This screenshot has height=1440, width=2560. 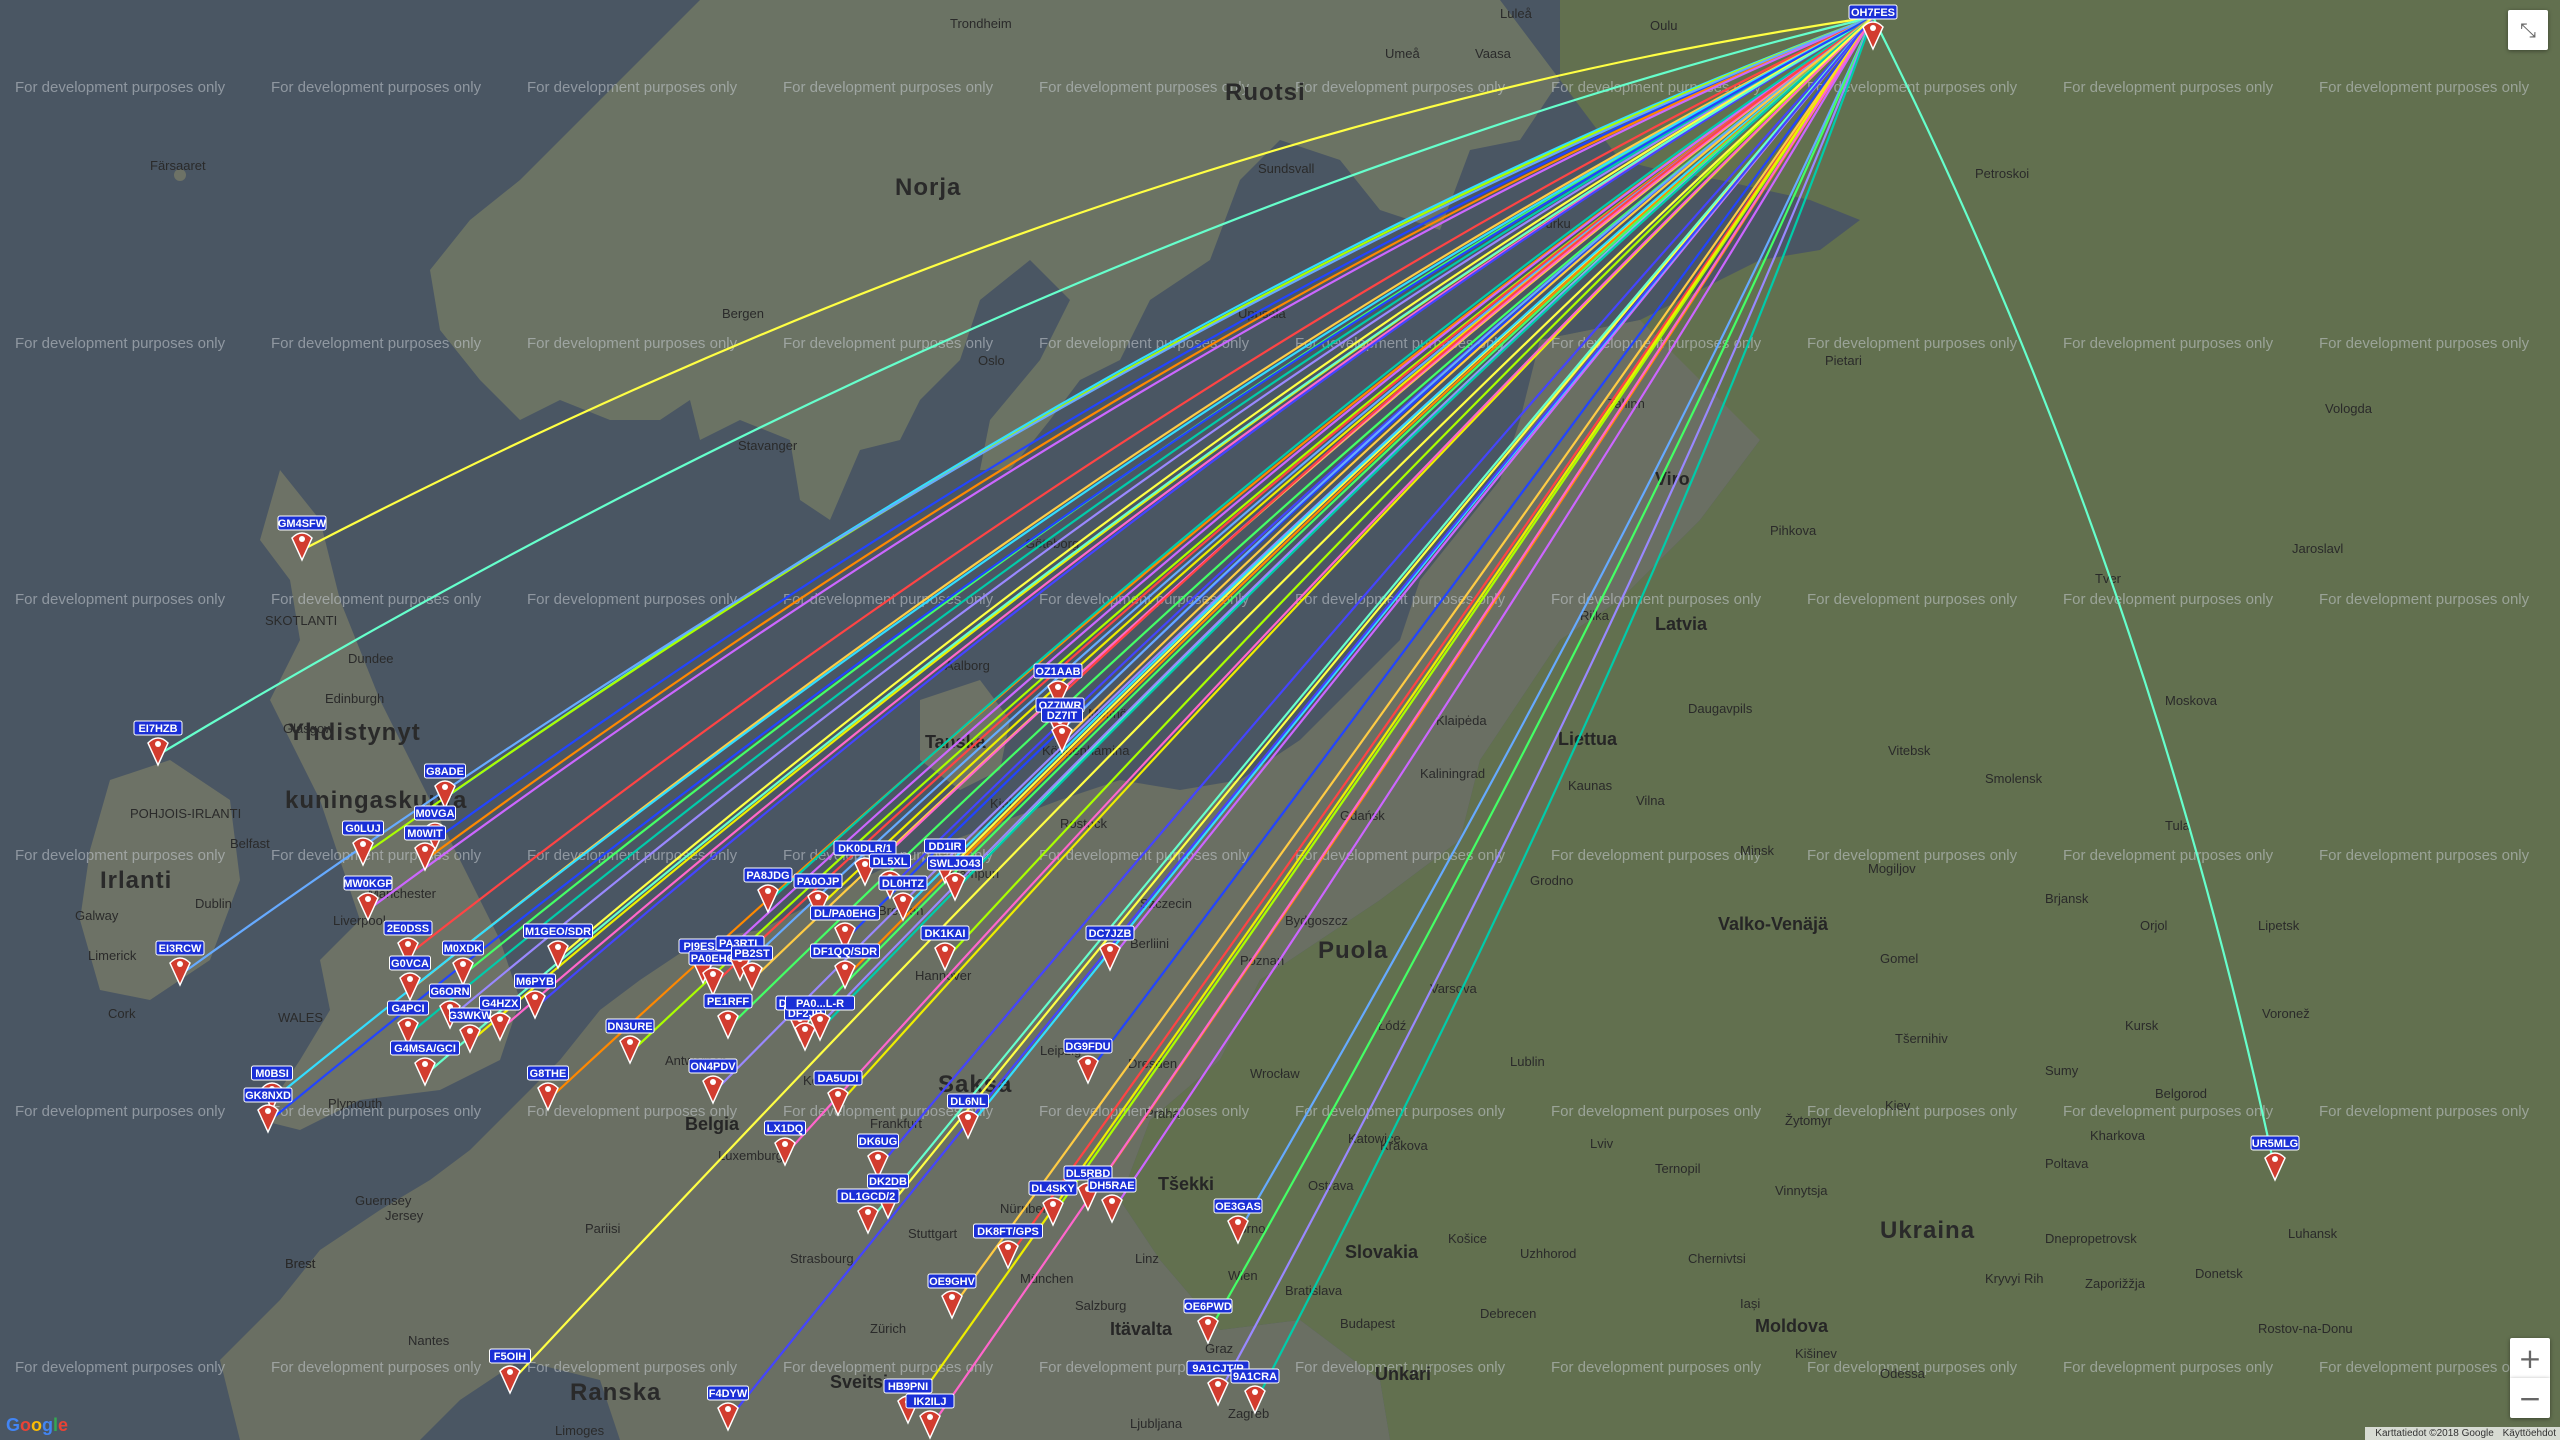 I want to click on place-label: WALES, so click(x=300, y=1017).